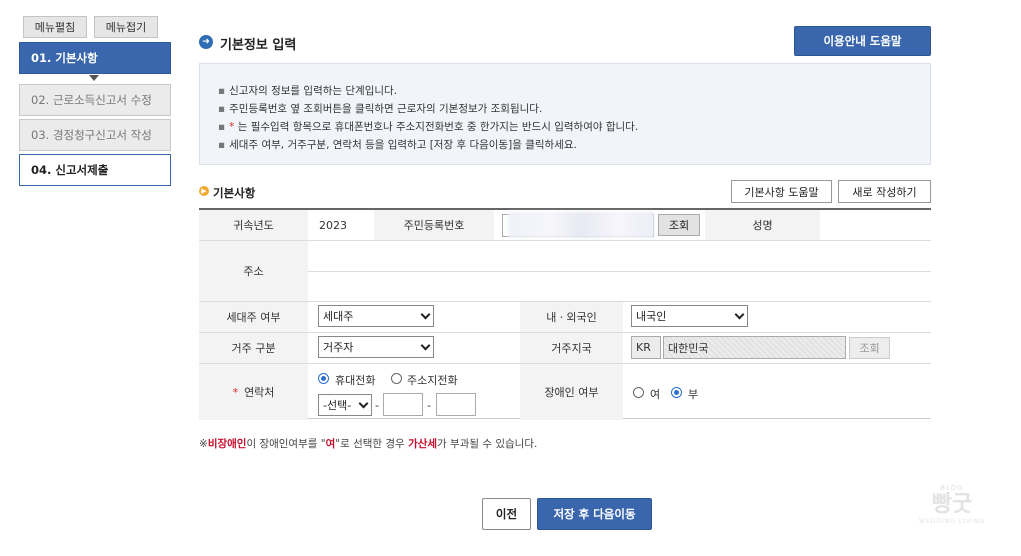 Image resolution: width=1021 pixels, height=556 pixels. Describe the element at coordinates (594, 514) in the screenshot. I see `save-next-button: 저장 후 다음이동` at that location.